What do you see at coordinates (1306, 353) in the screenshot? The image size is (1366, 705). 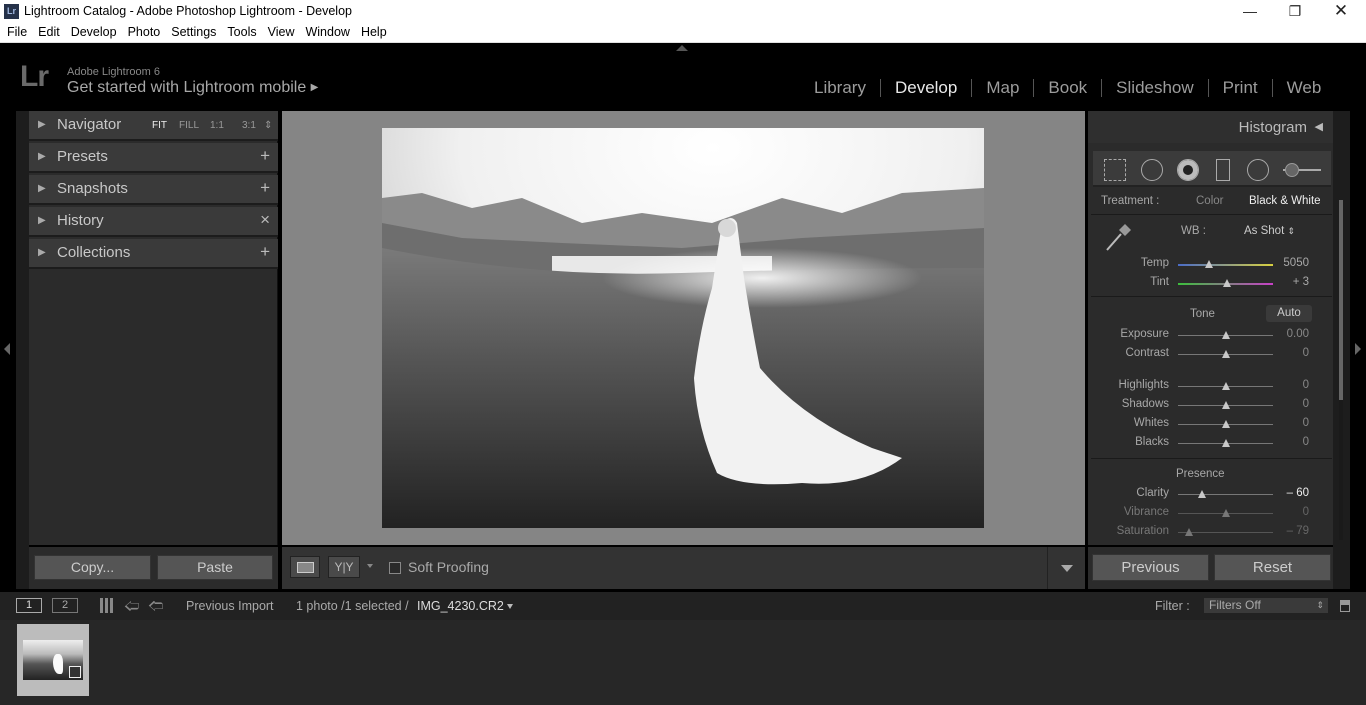 I see `contrast-value: 0` at bounding box center [1306, 353].